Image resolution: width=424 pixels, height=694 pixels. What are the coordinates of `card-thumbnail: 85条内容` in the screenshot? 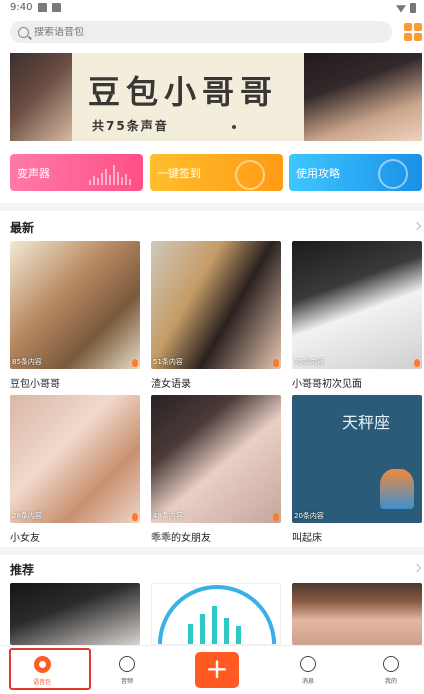 It's located at (75, 305).